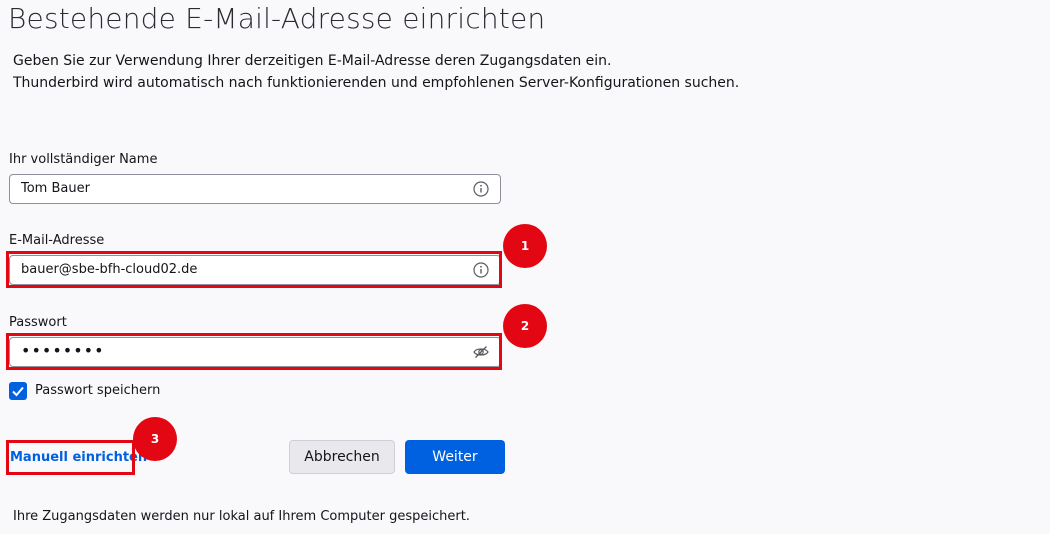  What do you see at coordinates (57, 240) in the screenshot?
I see `email-label: E-Mail-Adresse` at bounding box center [57, 240].